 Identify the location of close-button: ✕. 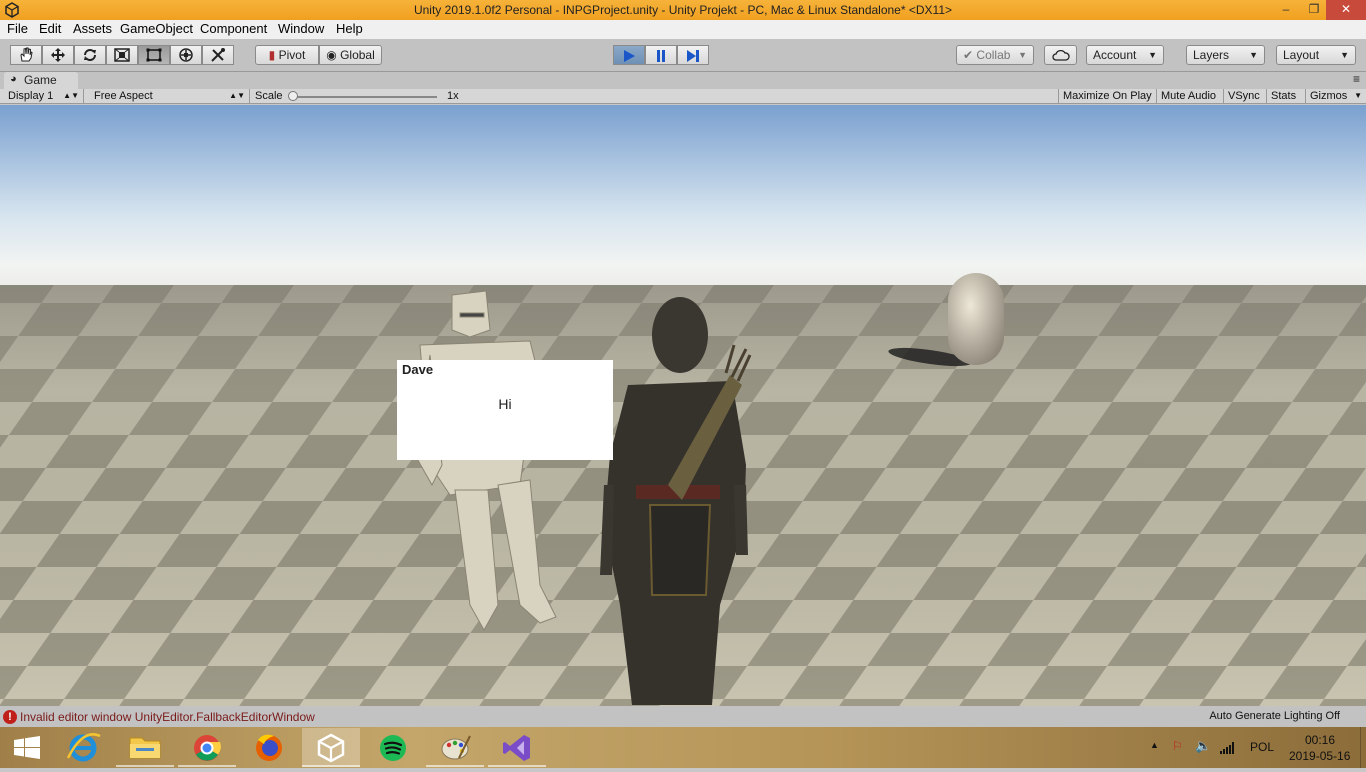
(1346, 10).